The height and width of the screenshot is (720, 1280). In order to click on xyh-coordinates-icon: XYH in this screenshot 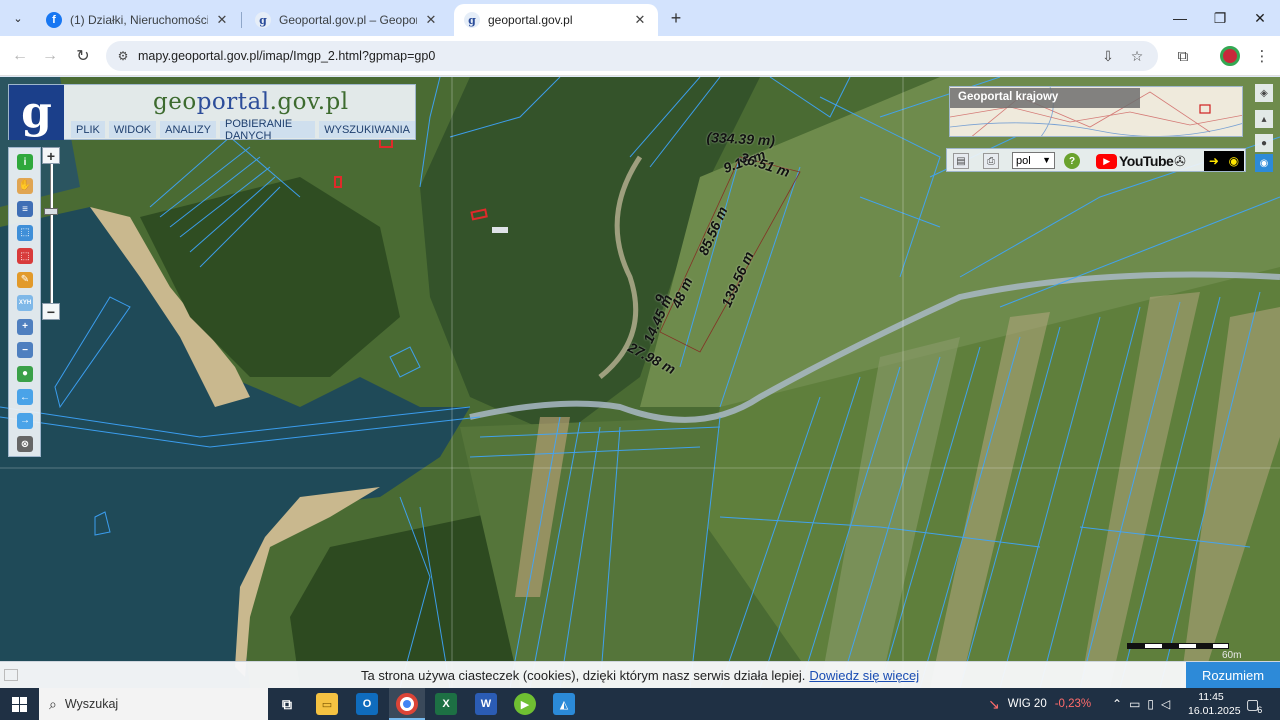, I will do `click(25, 303)`.